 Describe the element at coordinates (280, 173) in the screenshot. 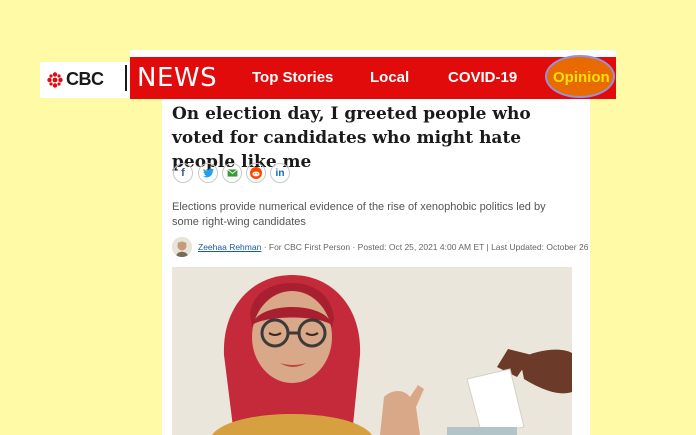

I see `linkedin-icon: in` at that location.